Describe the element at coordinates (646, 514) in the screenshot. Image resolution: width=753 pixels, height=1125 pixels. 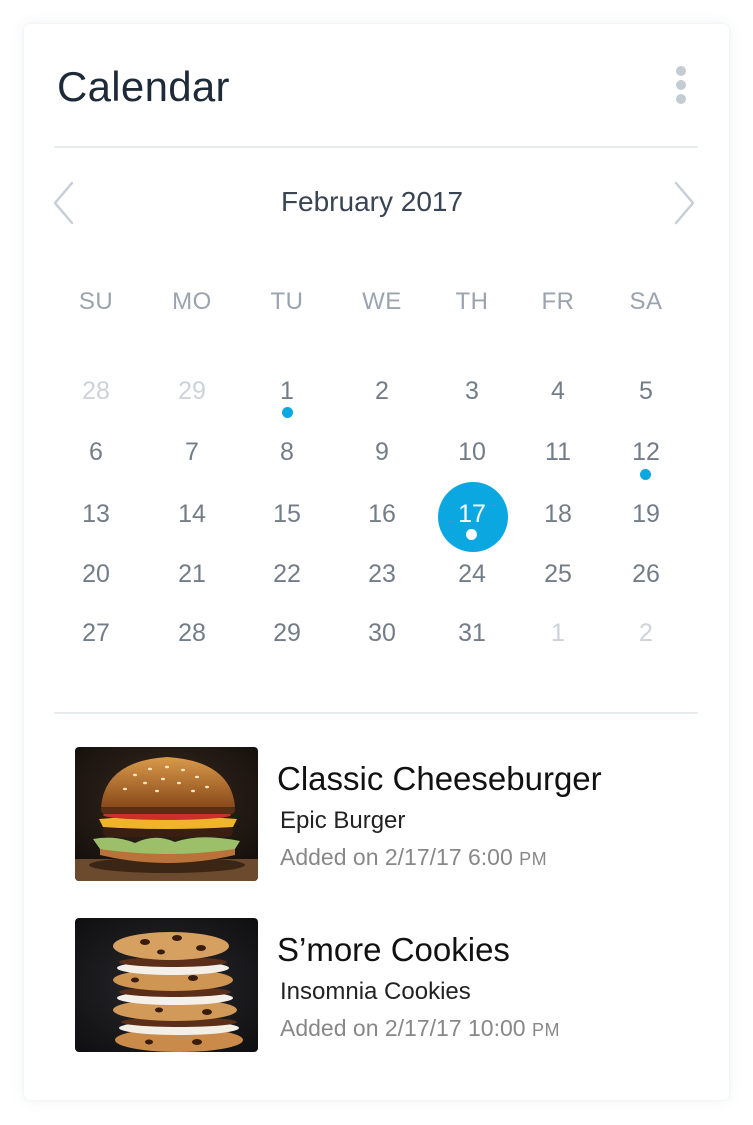
I see `calendar-day: 19` at that location.